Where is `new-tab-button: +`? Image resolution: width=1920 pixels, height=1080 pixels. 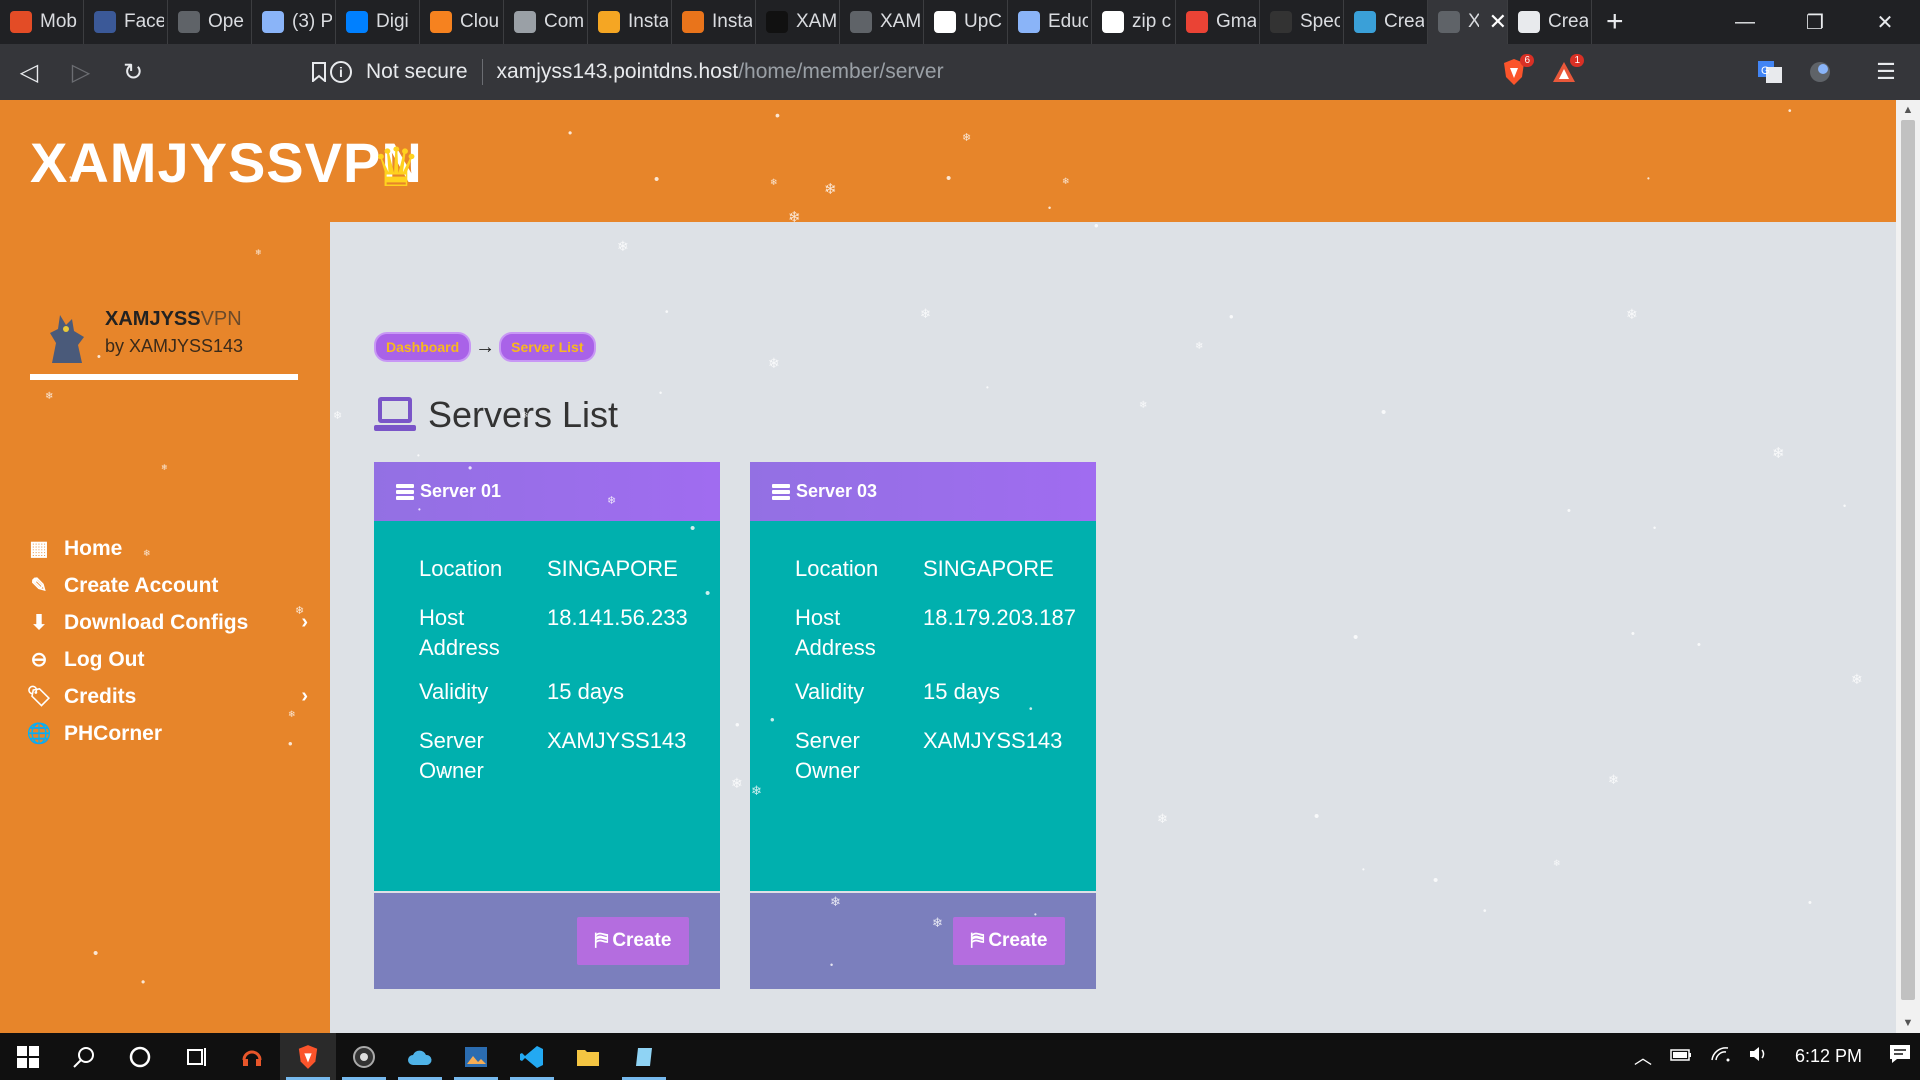
new-tab-button: + is located at coordinates (1615, 22).